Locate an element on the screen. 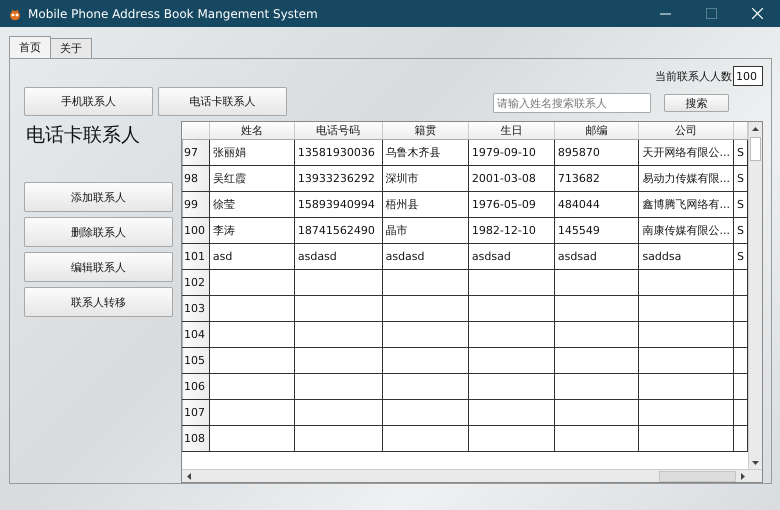 The image size is (780, 510). maximize-icon is located at coordinates (711, 13).